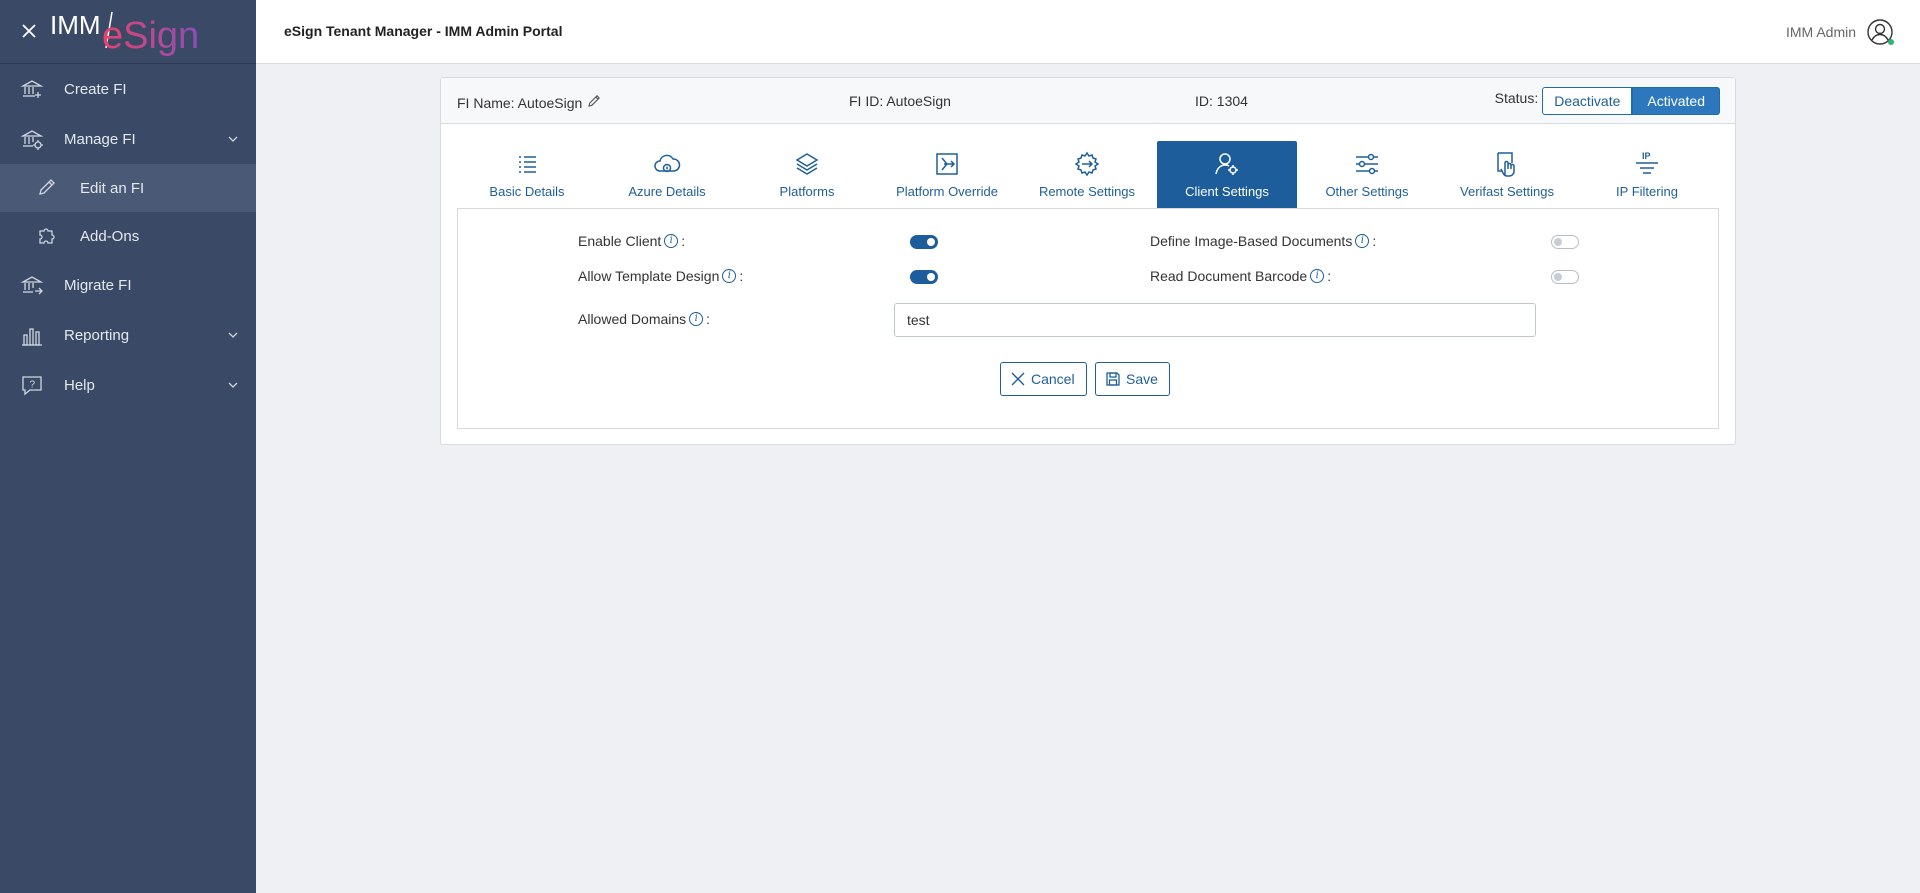 The image size is (1920, 893). I want to click on cloud-icon, so click(667, 164).